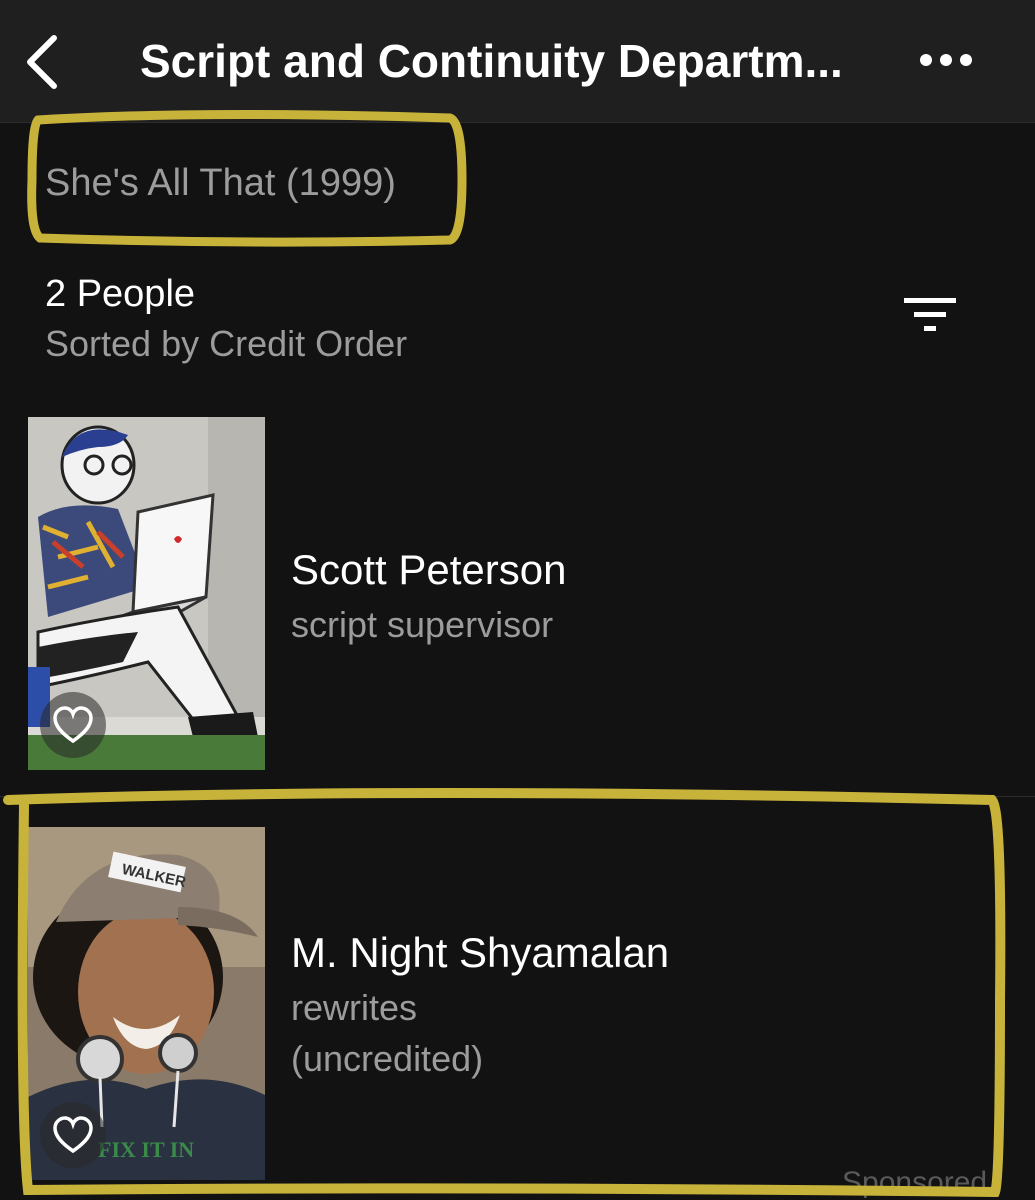 This screenshot has width=1035, height=1200. What do you see at coordinates (146, 1149) in the screenshot?
I see `shirt-text: FIX IT IN` at bounding box center [146, 1149].